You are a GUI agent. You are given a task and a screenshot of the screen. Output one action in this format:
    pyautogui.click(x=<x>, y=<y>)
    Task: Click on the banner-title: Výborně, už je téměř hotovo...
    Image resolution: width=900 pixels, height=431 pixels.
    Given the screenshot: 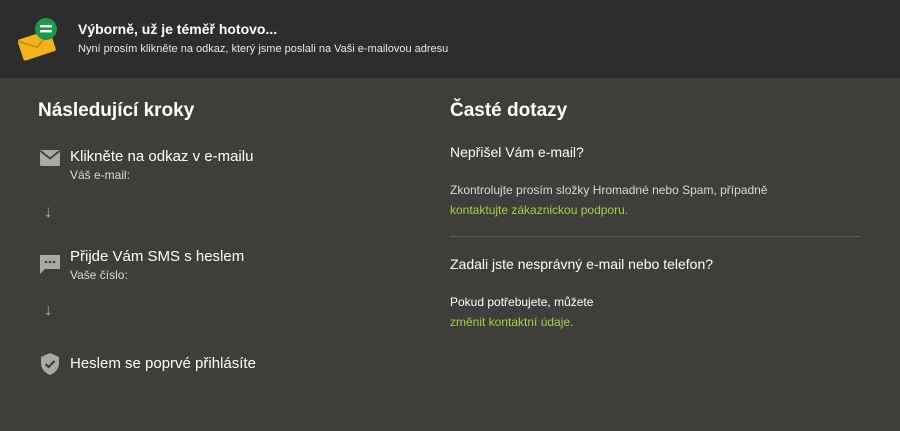 What is the action you would take?
    pyautogui.click(x=178, y=29)
    